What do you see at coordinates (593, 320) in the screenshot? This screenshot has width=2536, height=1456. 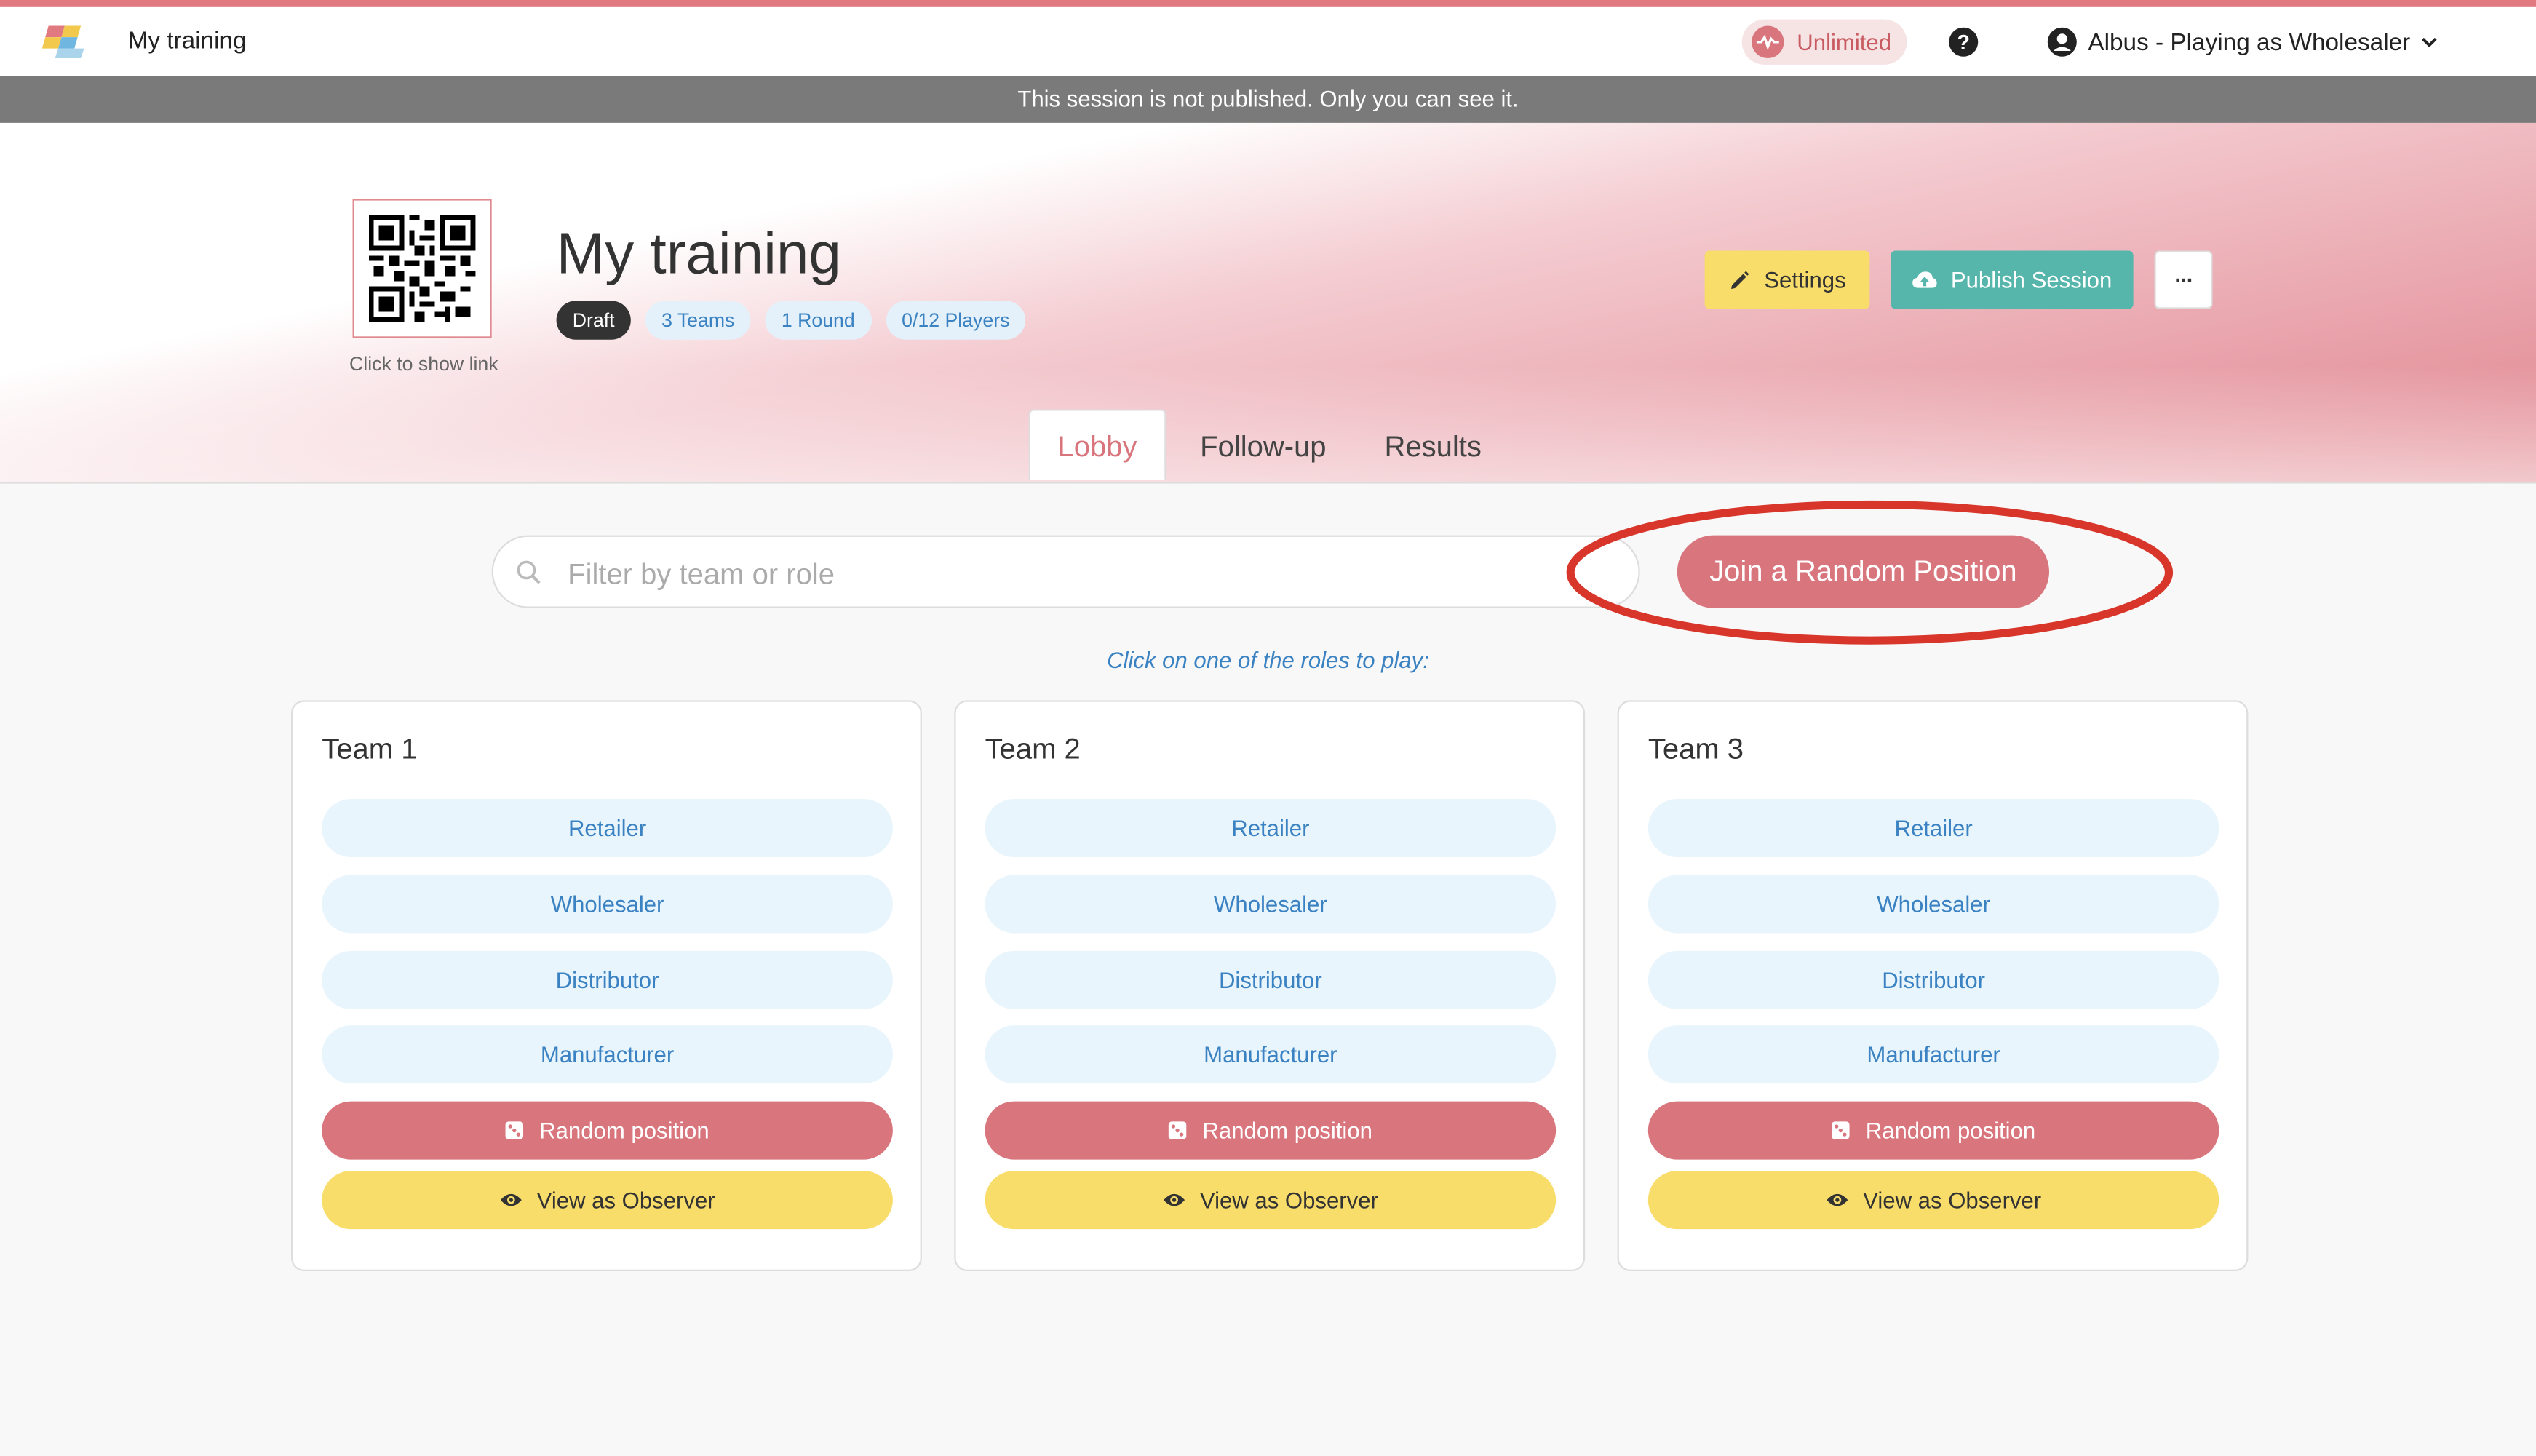 I see `status-badge: Draft` at bounding box center [593, 320].